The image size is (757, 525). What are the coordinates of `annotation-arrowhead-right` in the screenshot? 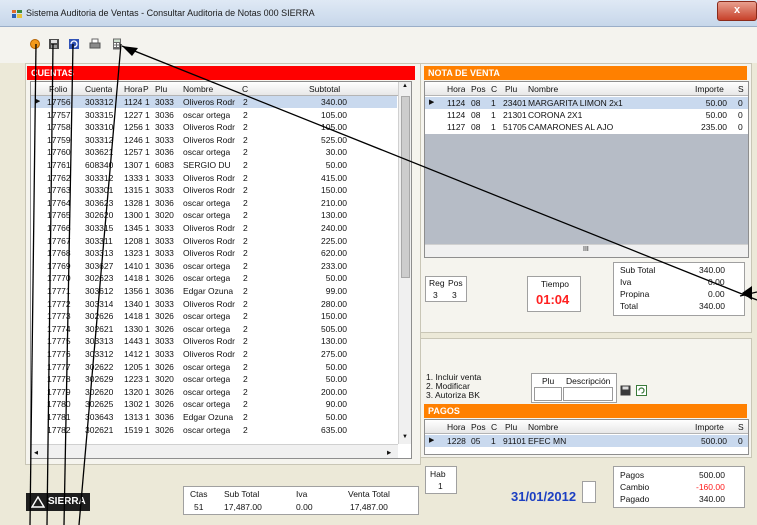 It's located at (747, 293).